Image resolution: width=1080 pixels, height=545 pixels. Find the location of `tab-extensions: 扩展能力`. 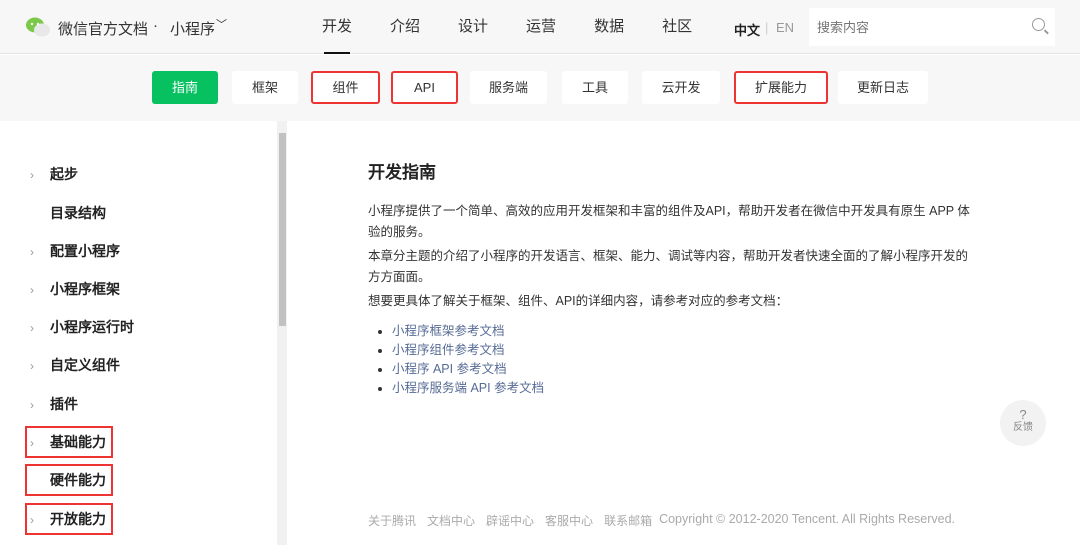

tab-extensions: 扩展能力 is located at coordinates (781, 87).